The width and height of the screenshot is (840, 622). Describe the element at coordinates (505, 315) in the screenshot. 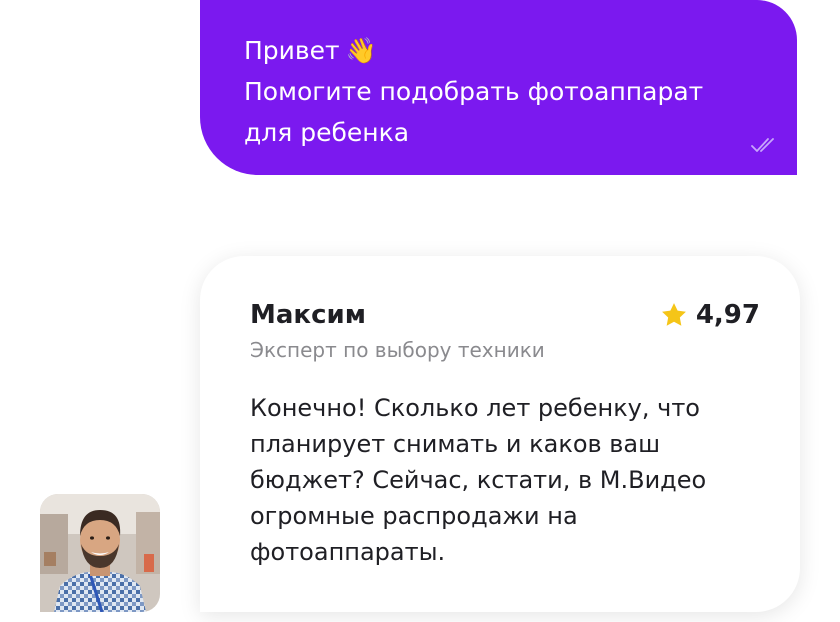

I see `expert-card-header: Максим 4,97` at that location.